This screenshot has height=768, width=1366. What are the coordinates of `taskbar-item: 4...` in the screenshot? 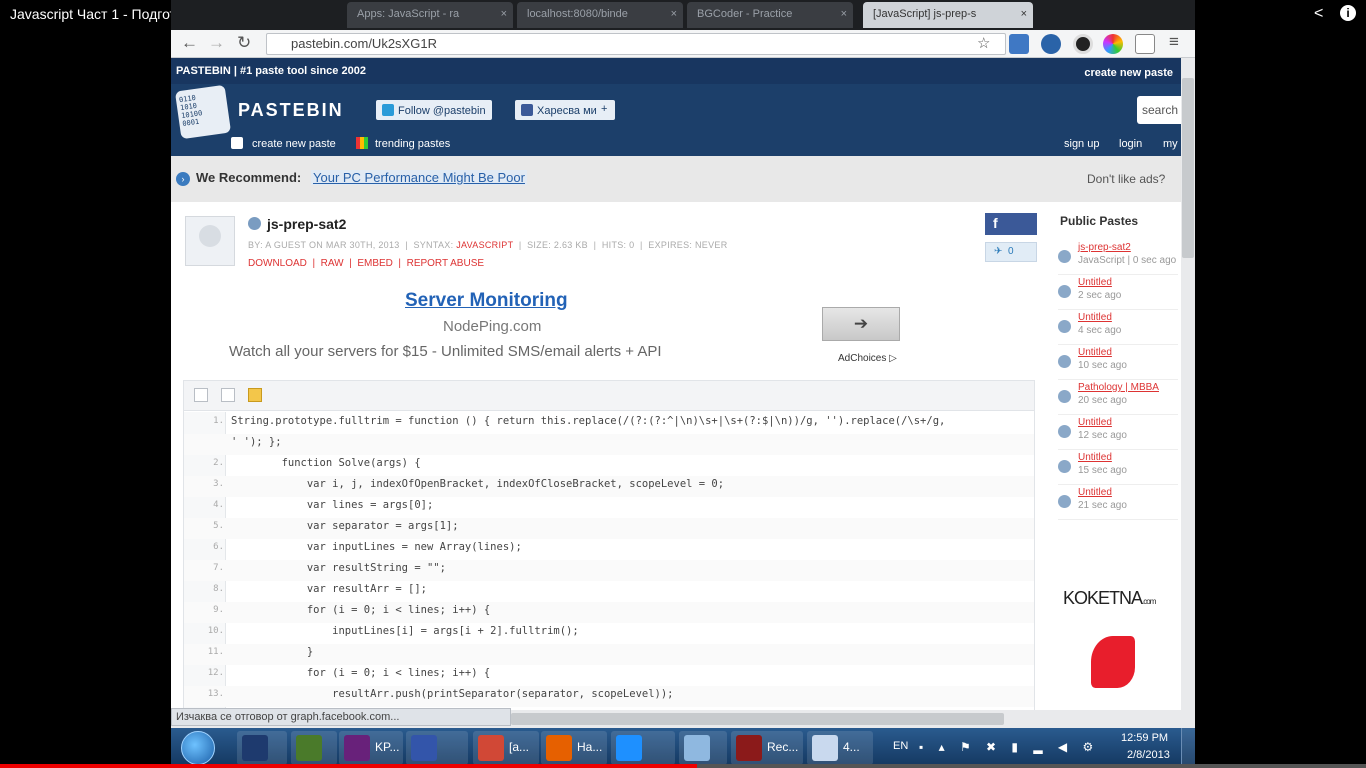 It's located at (840, 748).